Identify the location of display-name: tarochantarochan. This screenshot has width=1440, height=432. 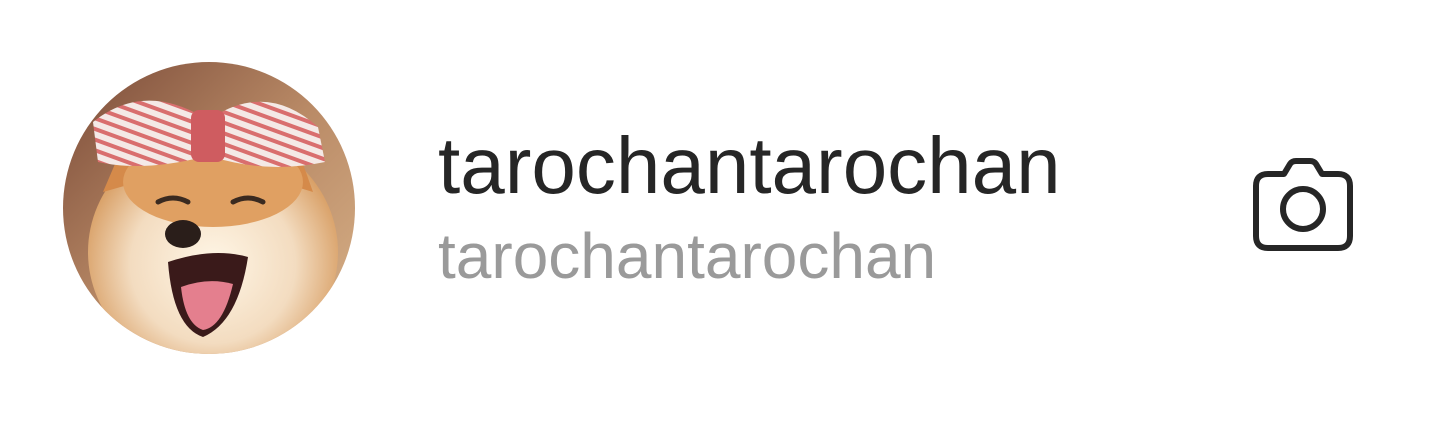
(749, 165).